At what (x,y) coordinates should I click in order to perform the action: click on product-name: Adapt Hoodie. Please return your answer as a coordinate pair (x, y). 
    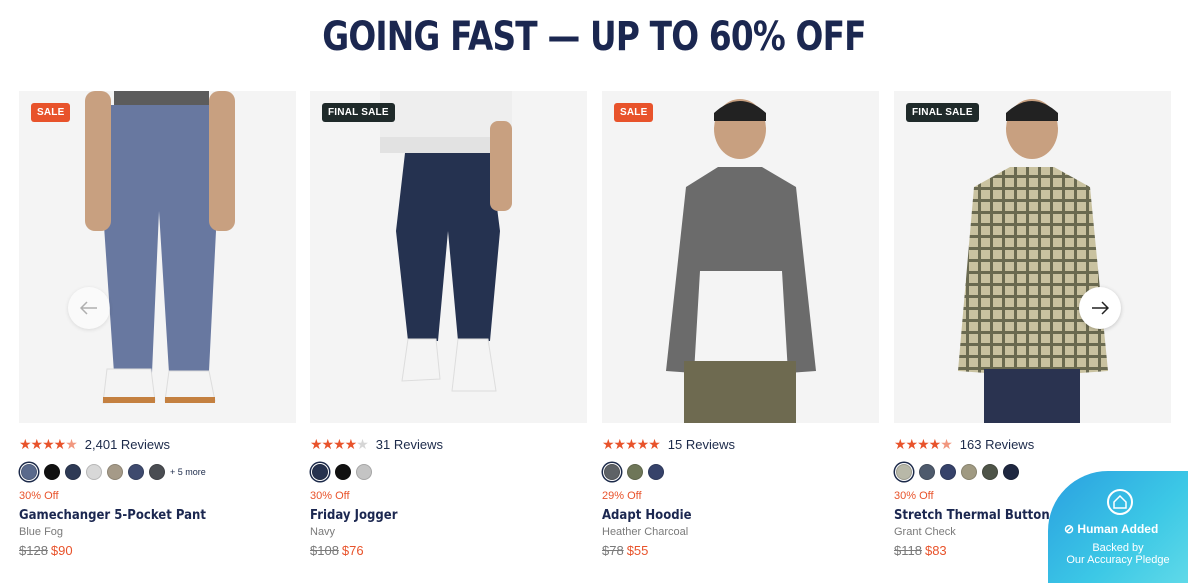
    Looking at the image, I should click on (726, 515).